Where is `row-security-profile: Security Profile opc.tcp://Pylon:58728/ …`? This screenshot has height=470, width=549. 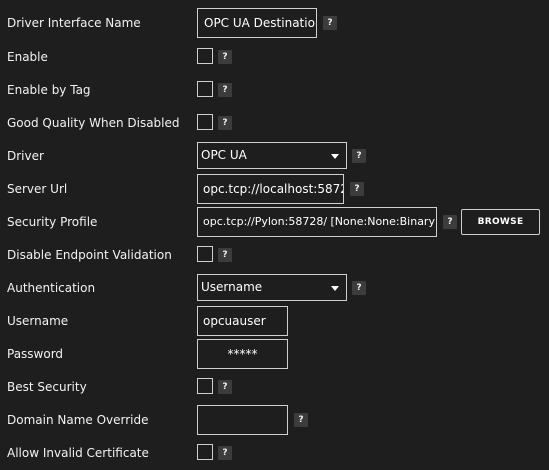
row-security-profile: Security Profile opc.tcp://Pylon:58728/ … is located at coordinates (274, 222).